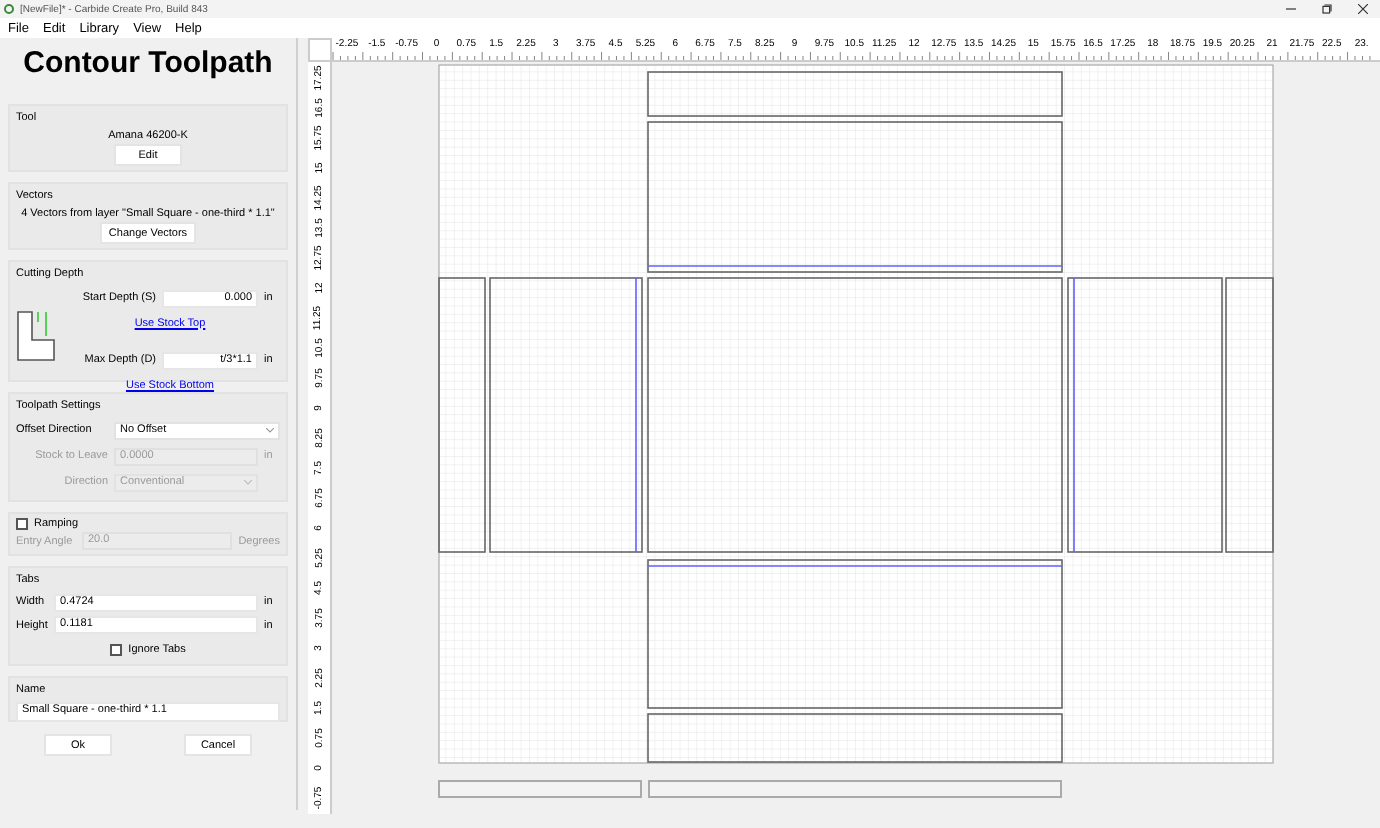 The width and height of the screenshot is (1380, 828). Describe the element at coordinates (116, 649) in the screenshot. I see `ignore-tabs-checkbox` at that location.